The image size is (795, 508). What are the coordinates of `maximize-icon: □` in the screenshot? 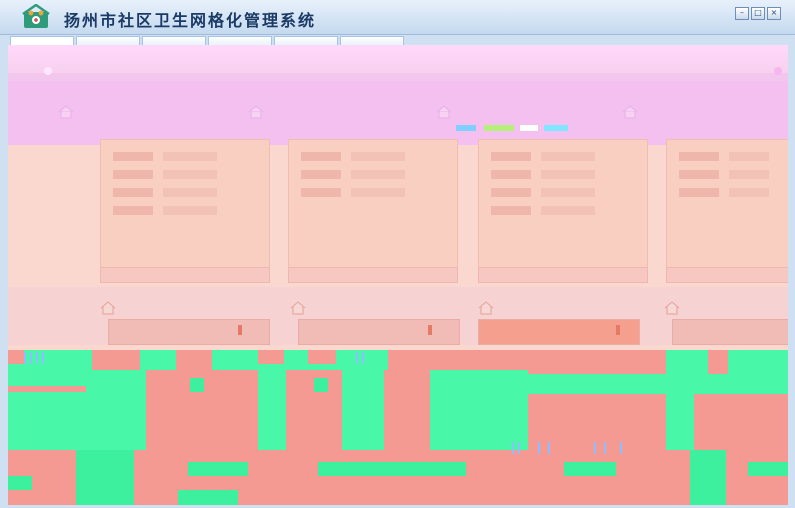 It's located at (758, 13).